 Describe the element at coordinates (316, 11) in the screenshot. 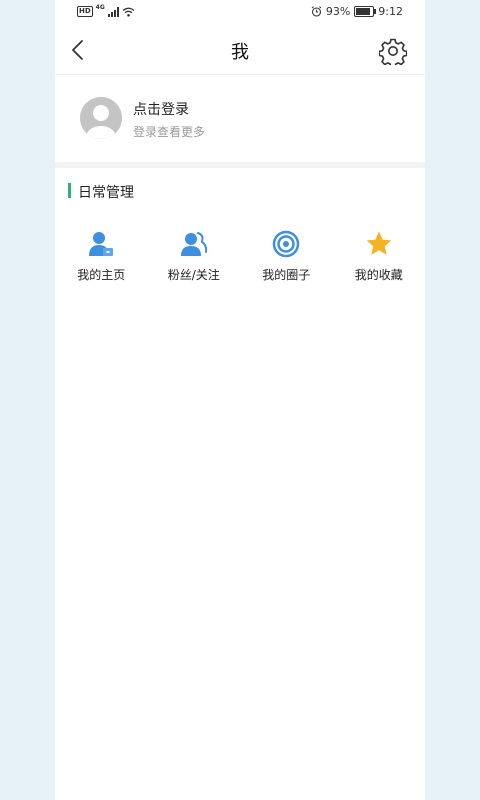

I see `alarm-icon` at that location.